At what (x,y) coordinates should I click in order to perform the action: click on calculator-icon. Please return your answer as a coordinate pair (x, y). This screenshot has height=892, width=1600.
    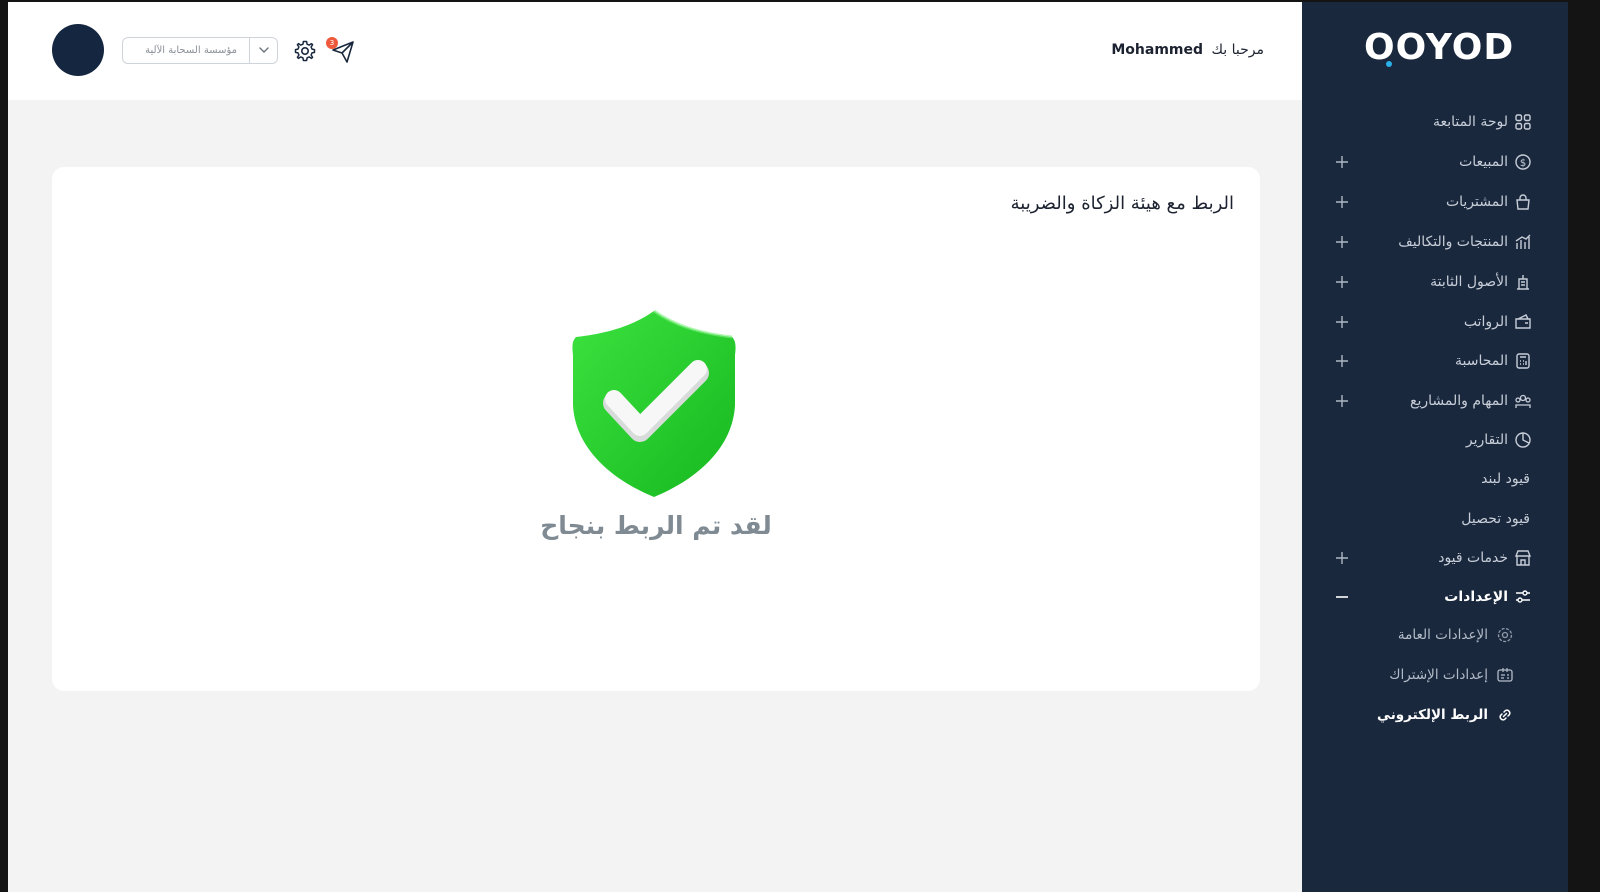
    Looking at the image, I should click on (1523, 361).